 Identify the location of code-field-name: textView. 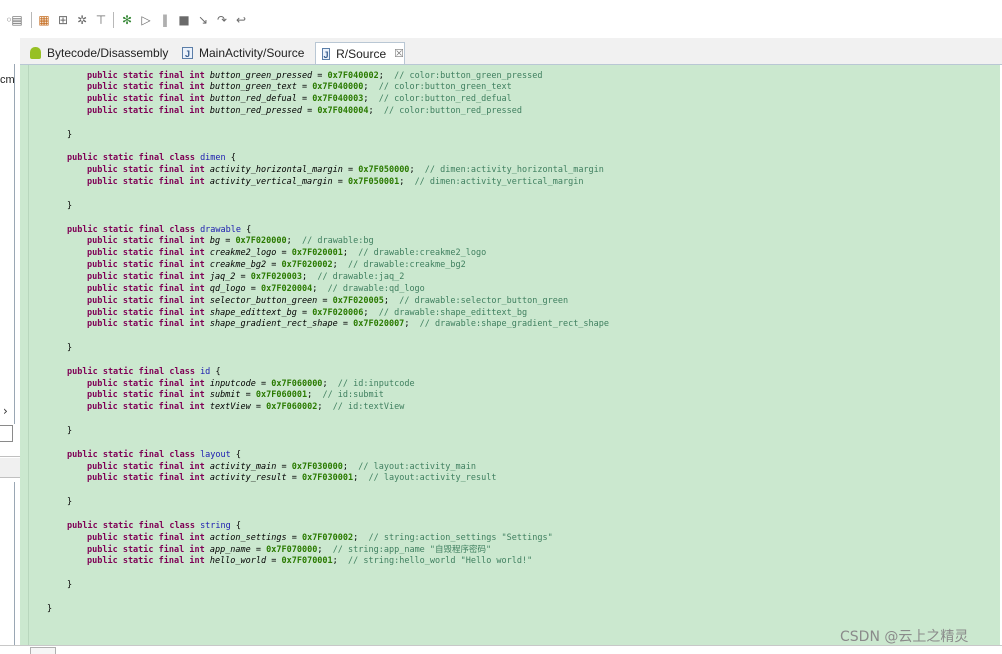
(230, 407).